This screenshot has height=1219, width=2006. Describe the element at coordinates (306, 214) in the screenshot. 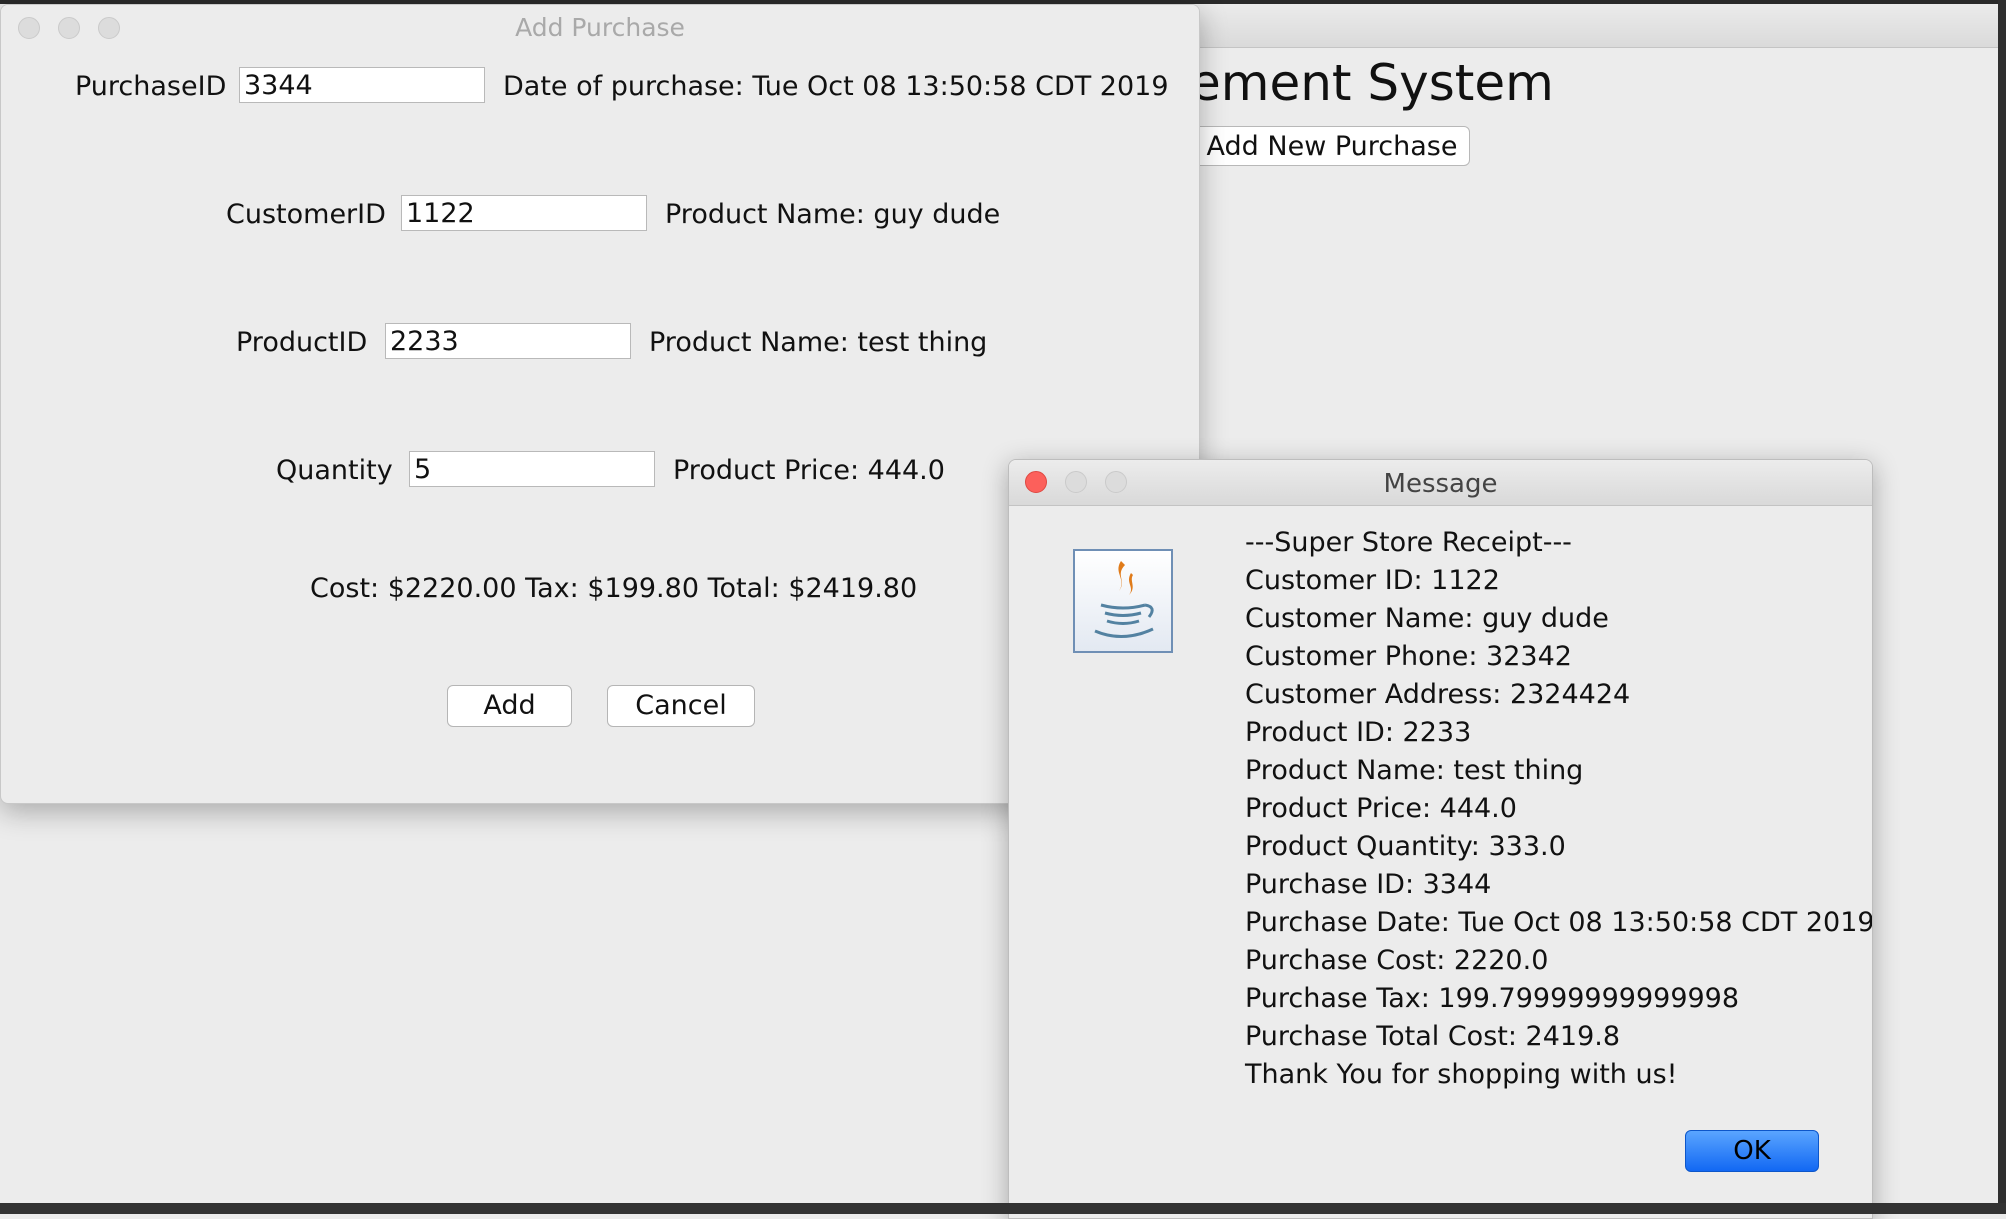

I see `customer-id-label: CustomerID` at that location.